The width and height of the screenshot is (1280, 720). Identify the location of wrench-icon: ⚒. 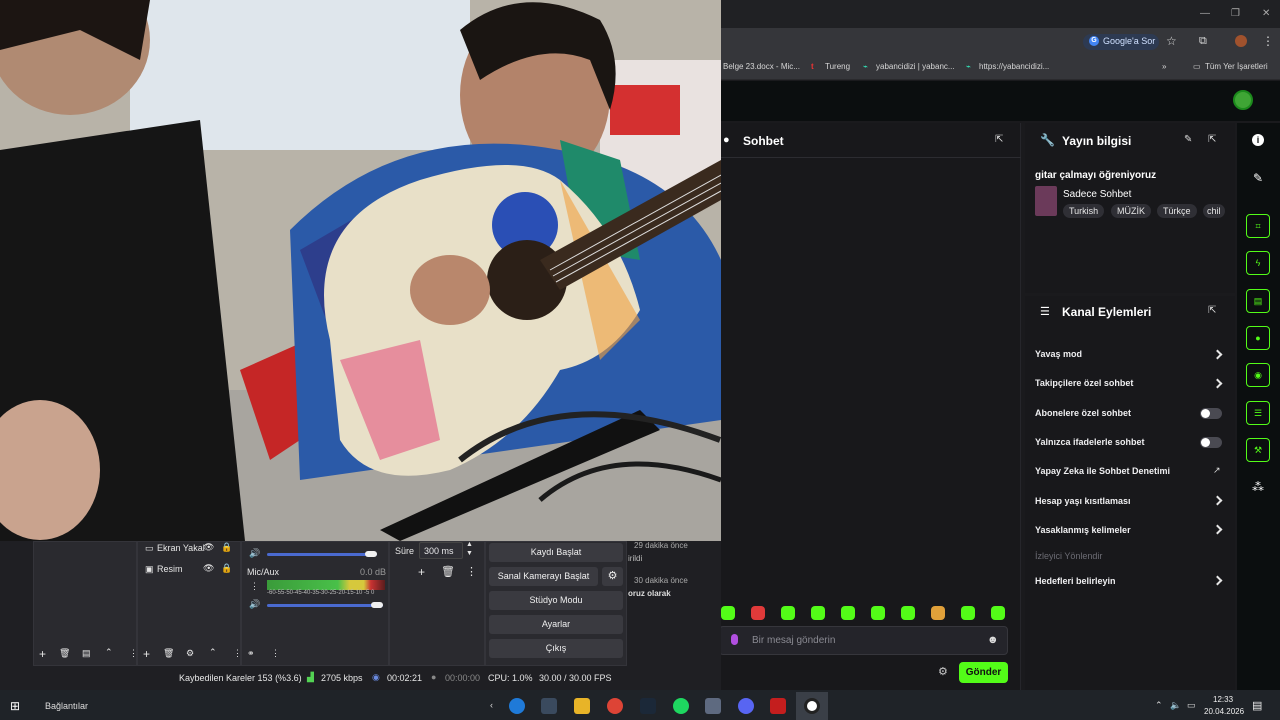
(1258, 450).